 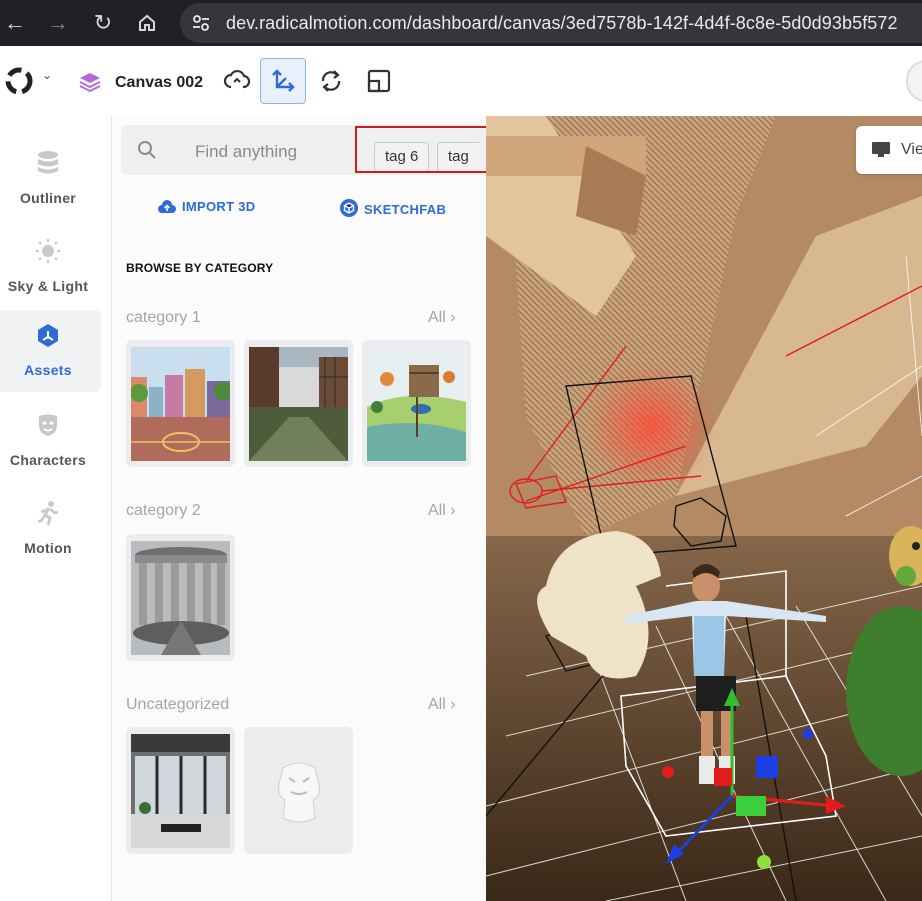 What do you see at coordinates (246, 151) in the screenshot?
I see `search-placeholder: Find anything` at bounding box center [246, 151].